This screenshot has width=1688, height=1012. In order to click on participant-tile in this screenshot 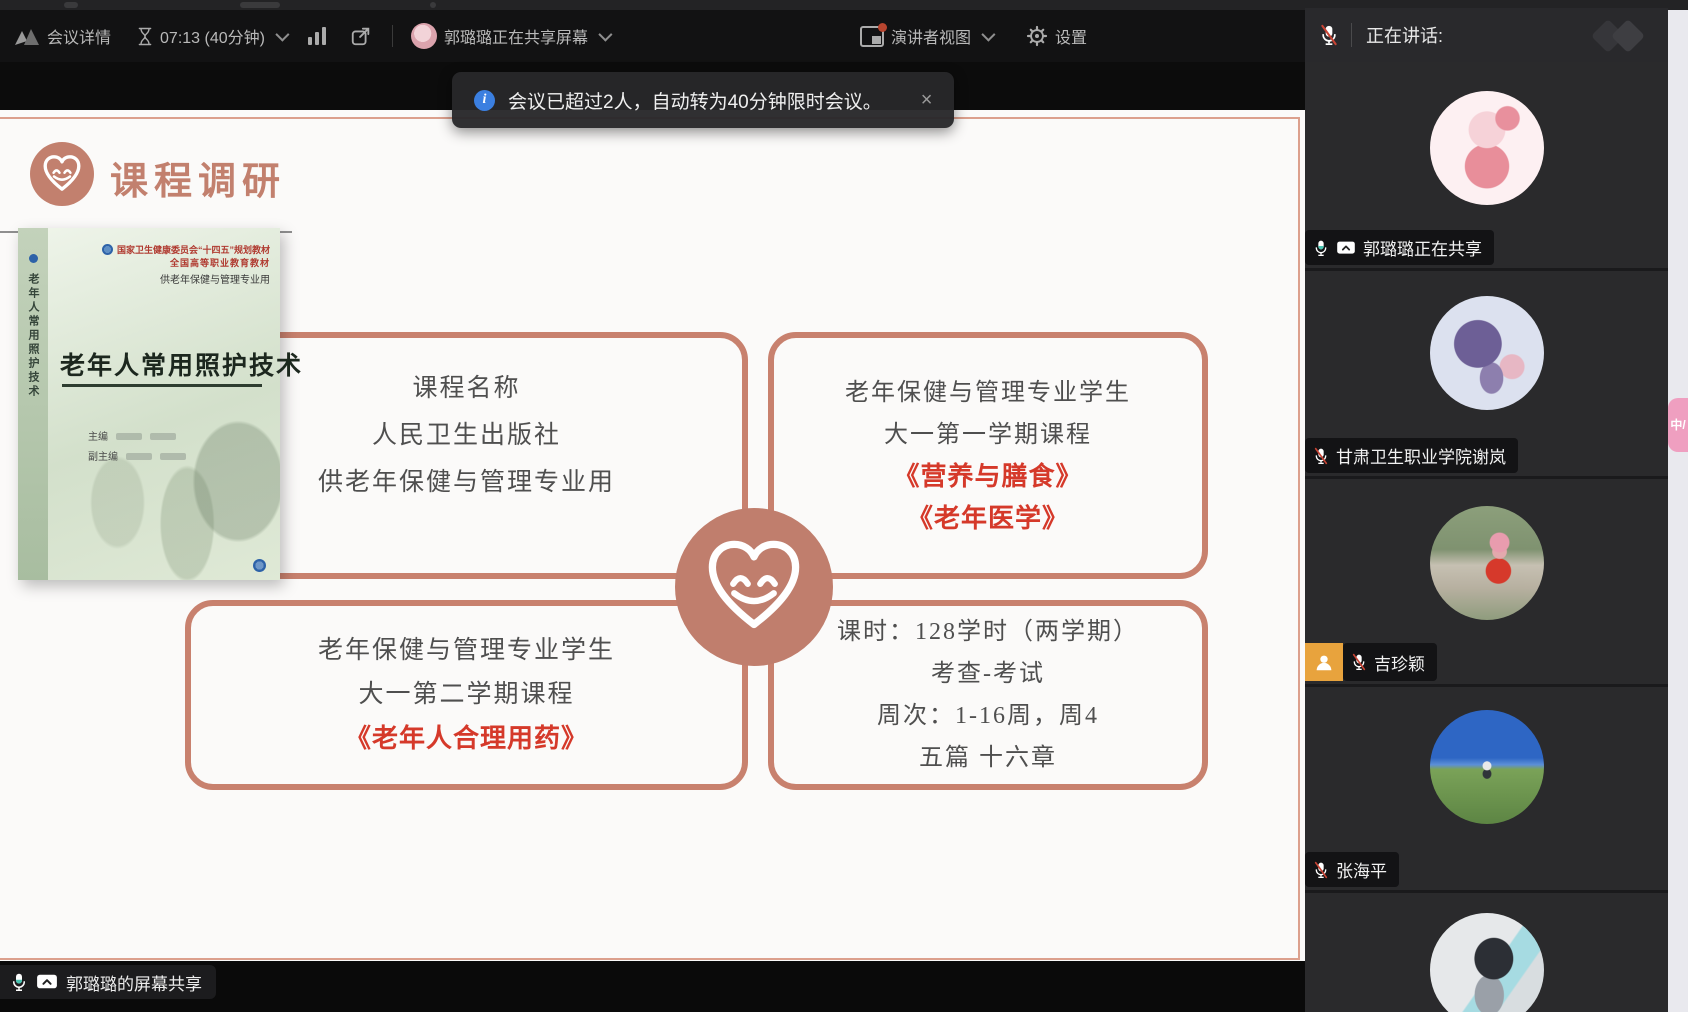, I will do `click(1486, 952)`.